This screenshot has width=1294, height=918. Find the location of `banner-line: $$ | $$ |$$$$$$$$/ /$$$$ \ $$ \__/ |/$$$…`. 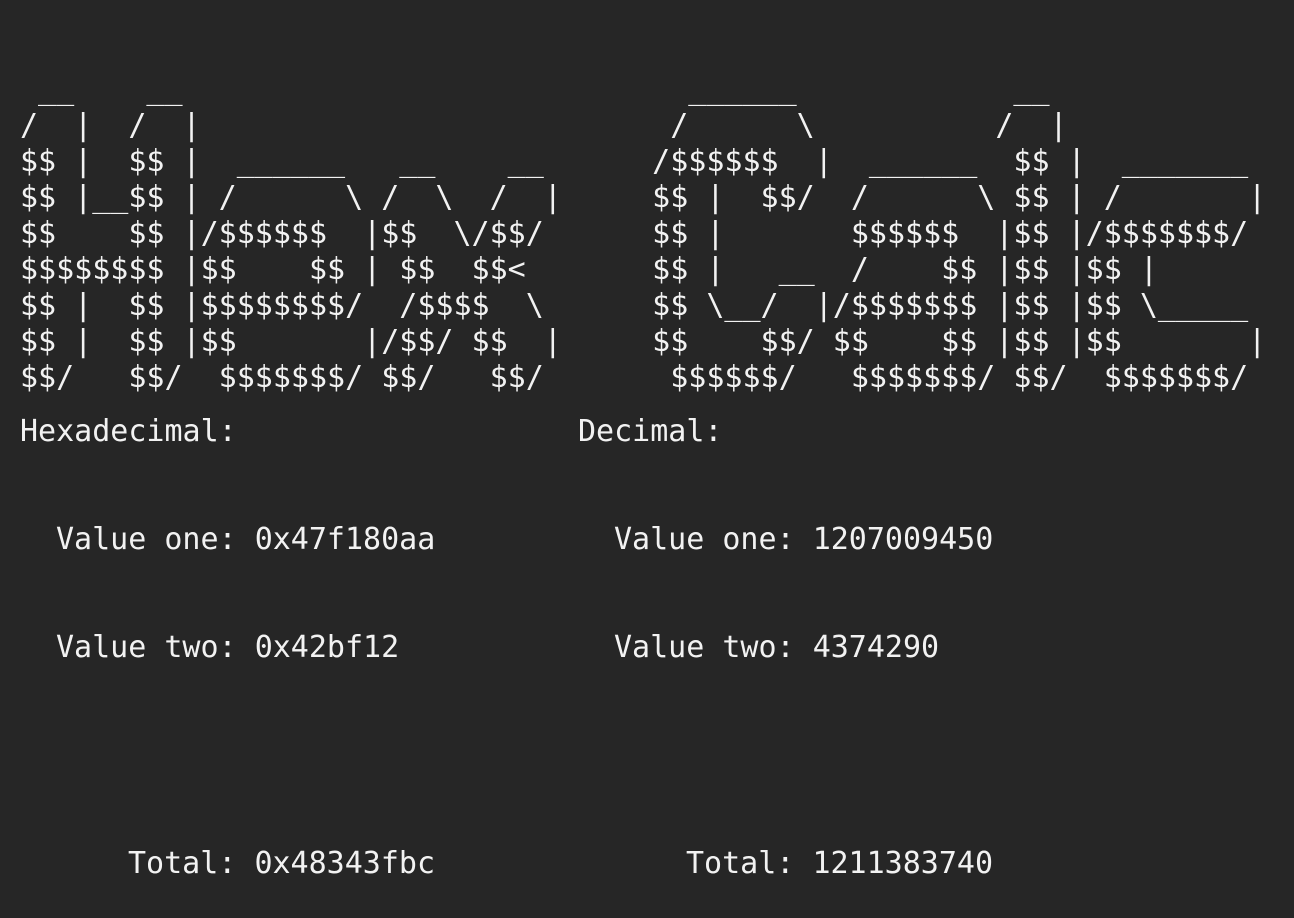

banner-line: $$ | $$ |$$$$$$$$/ /$$$$ \ $$ \__/ |/$$$… is located at coordinates (634, 305).